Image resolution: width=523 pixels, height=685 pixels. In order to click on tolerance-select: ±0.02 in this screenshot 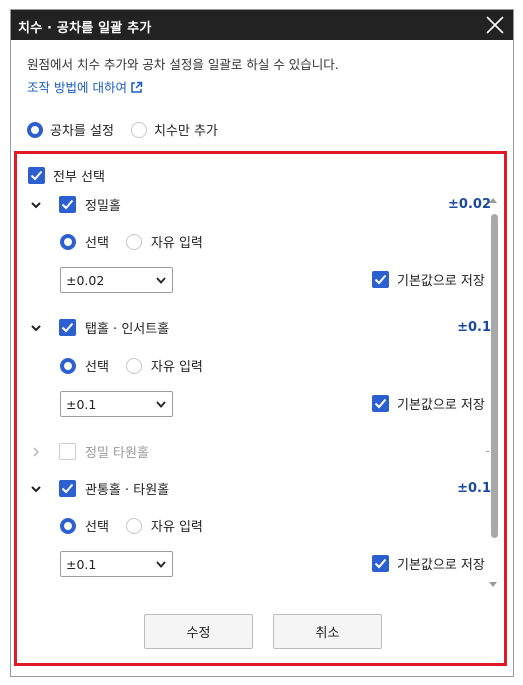, I will do `click(116, 280)`.